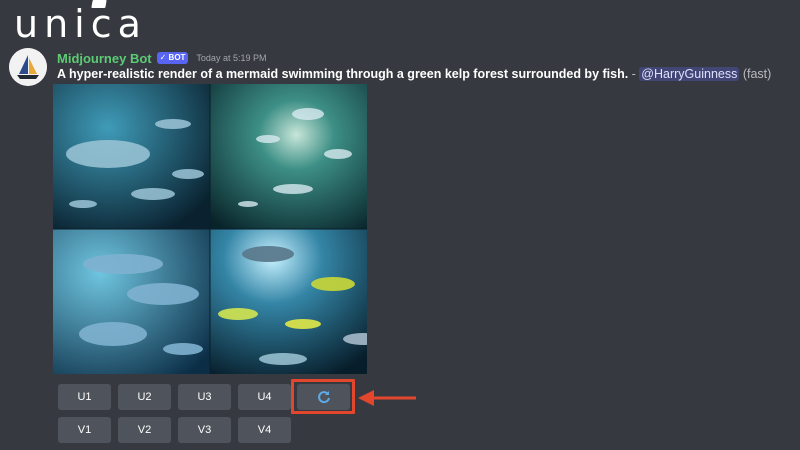  Describe the element at coordinates (84, 397) in the screenshot. I see `upscale-button-1: U1` at that location.